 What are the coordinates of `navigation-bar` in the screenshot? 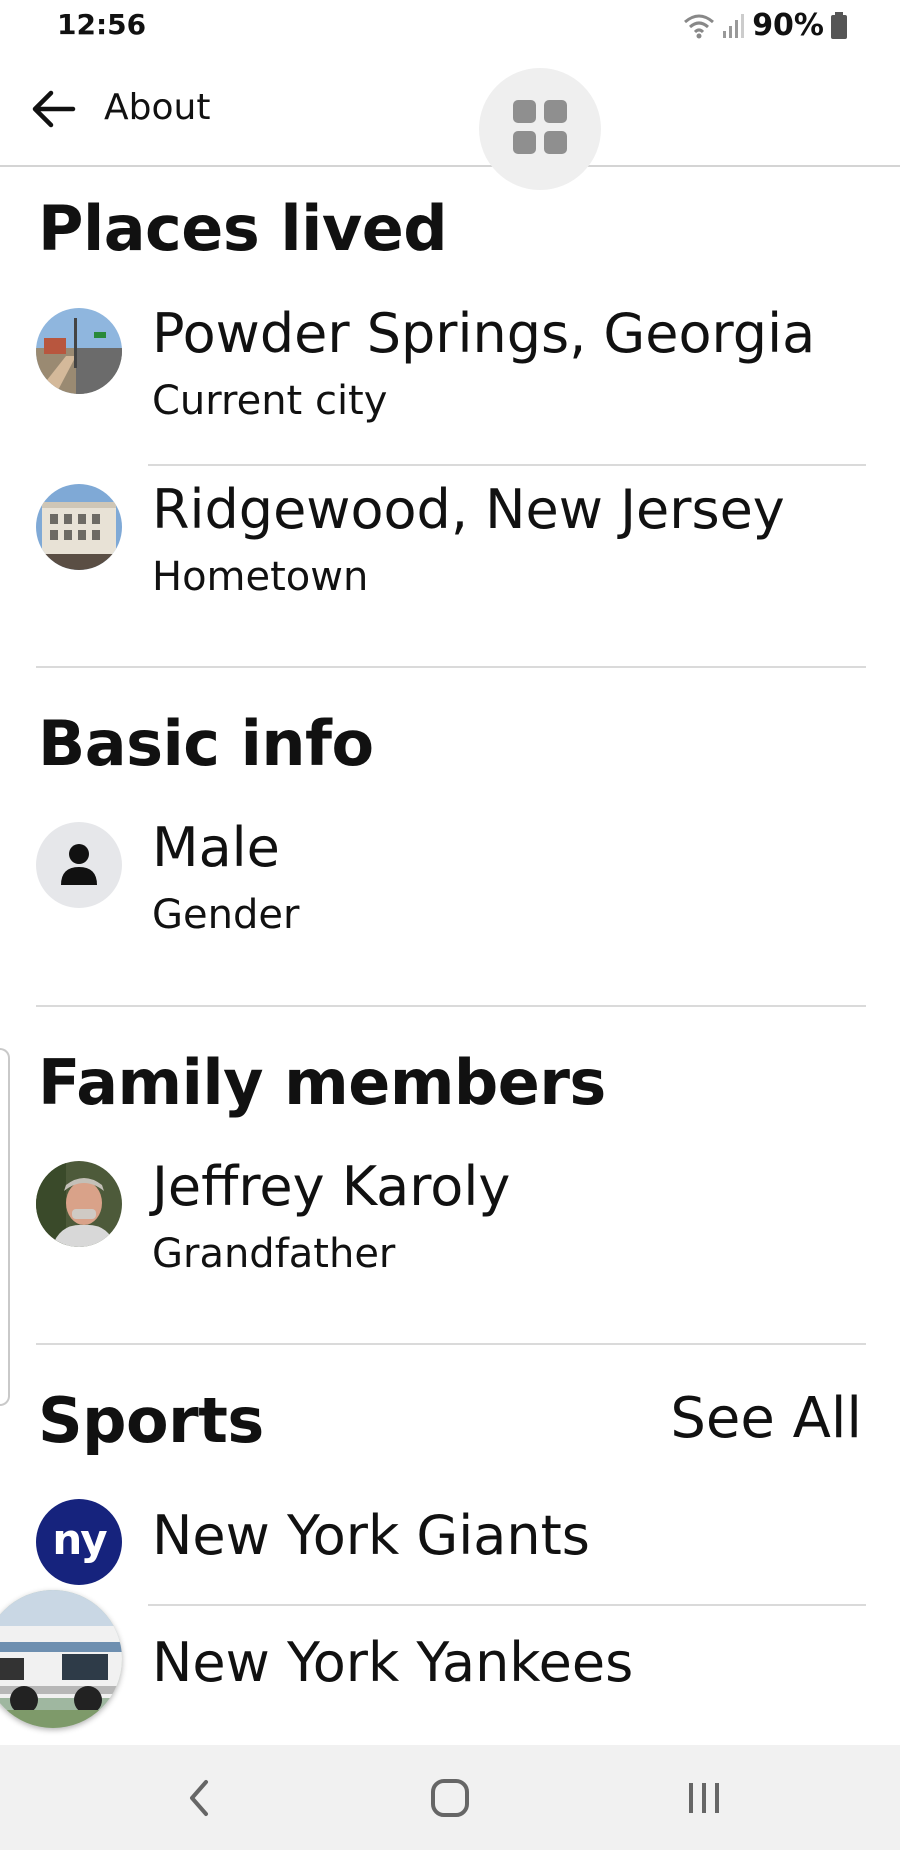 It's located at (450, 1797).